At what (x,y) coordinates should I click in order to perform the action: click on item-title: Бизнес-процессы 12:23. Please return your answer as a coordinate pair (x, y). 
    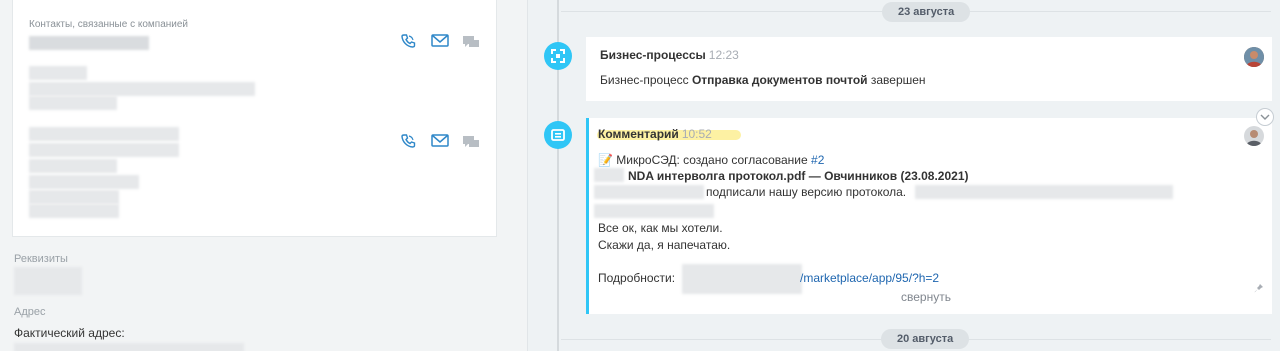
    Looking at the image, I should click on (669, 55).